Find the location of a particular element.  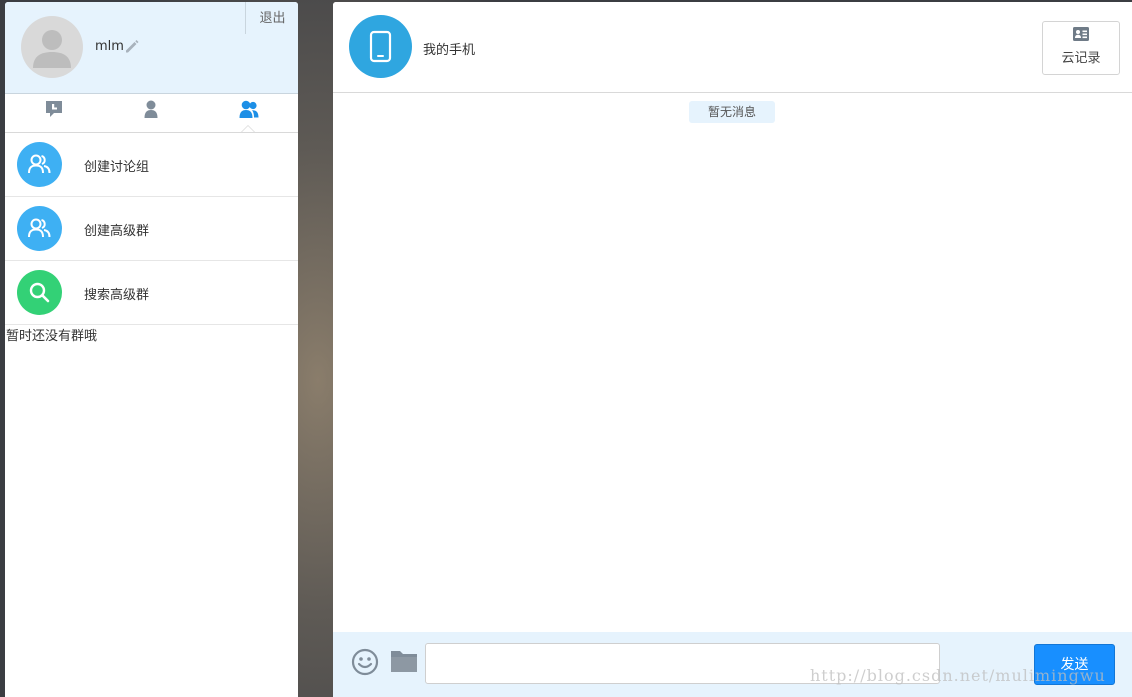

watermark: http://blog.csdn.net/mulimingwu is located at coordinates (958, 675).